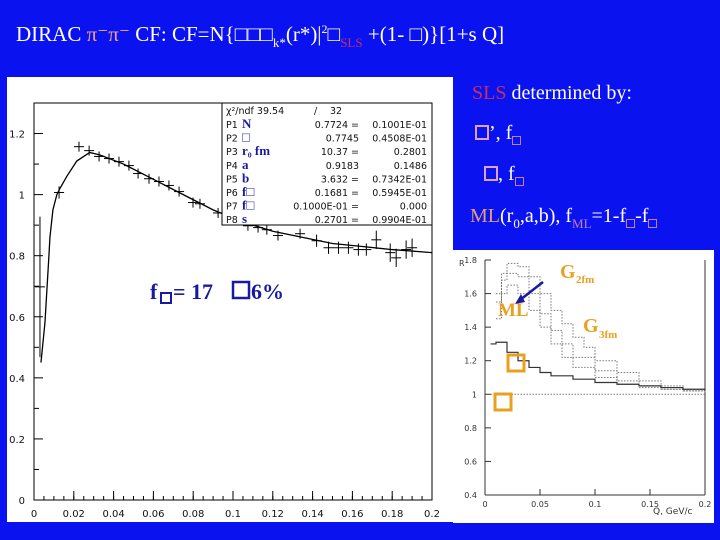  What do you see at coordinates (595, 504) in the screenshot?
I see `inset-x-tick-label: 0.1` at bounding box center [595, 504].